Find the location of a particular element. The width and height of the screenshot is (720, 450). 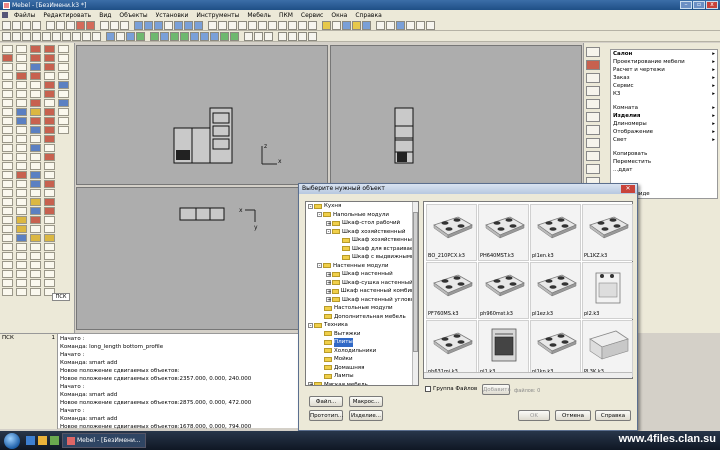

ok-button: OK is located at coordinates (534, 415).